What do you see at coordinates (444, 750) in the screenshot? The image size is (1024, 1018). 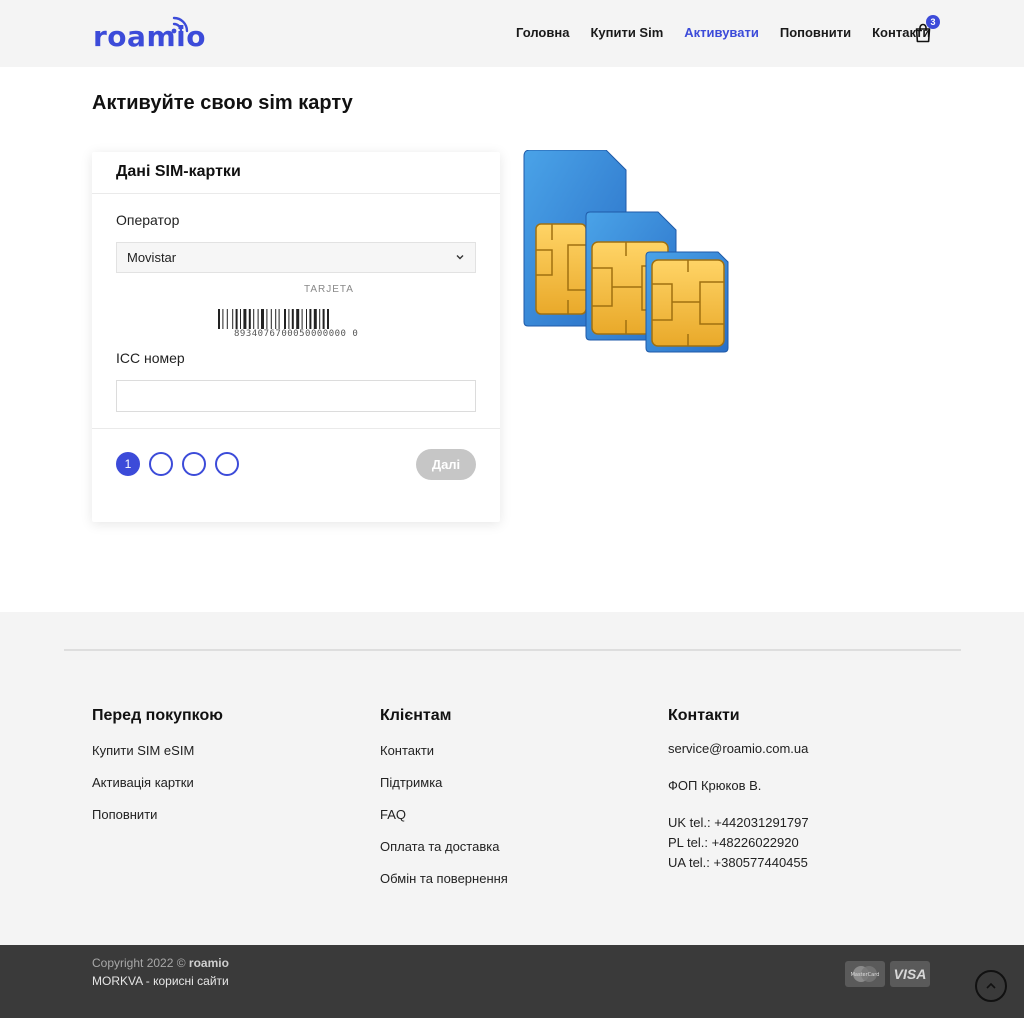 I see `footer-link-contacts: Контакти` at bounding box center [444, 750].